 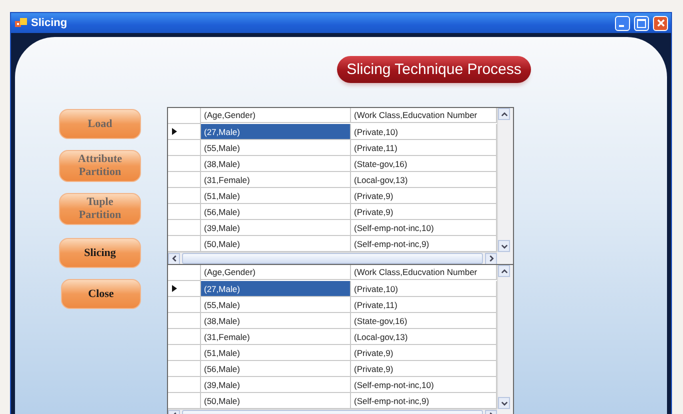 What do you see at coordinates (49, 23) in the screenshot?
I see `window-title: Slicing` at bounding box center [49, 23].